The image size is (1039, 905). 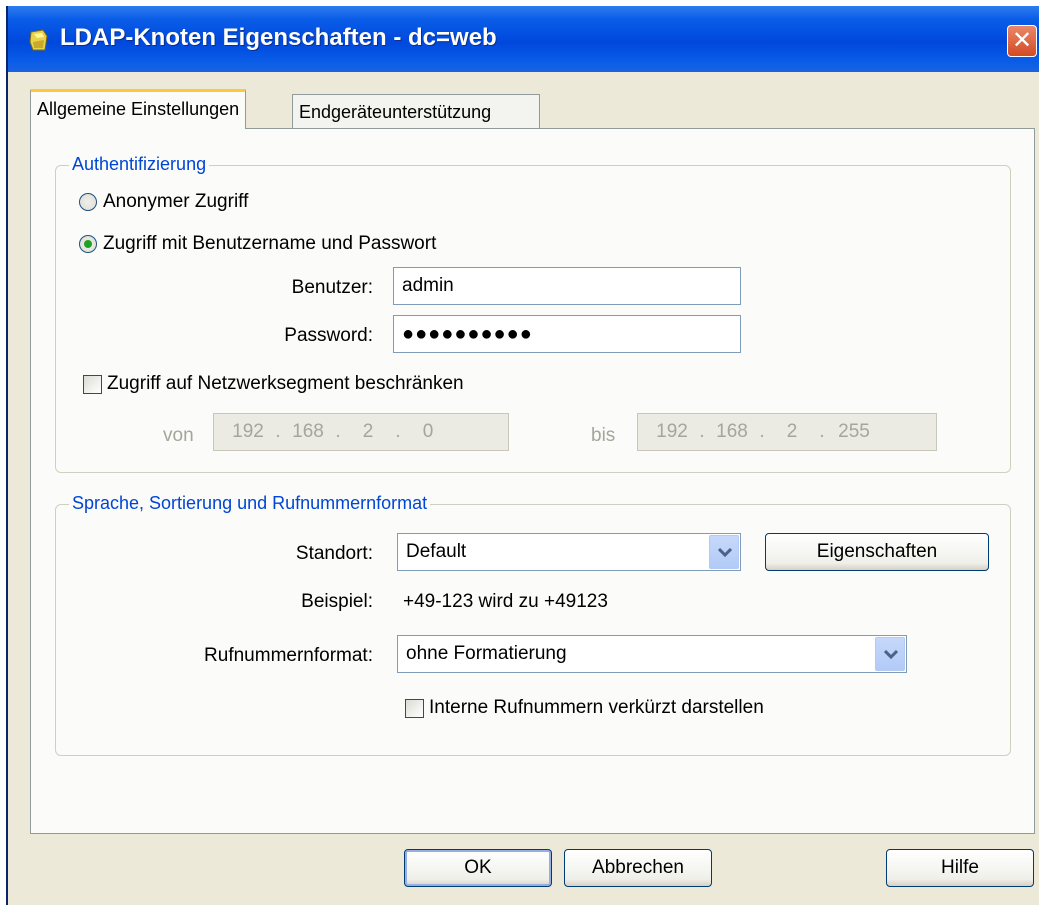 What do you see at coordinates (652, 654) in the screenshot?
I see `number-format-select: ohne Formatierung` at bounding box center [652, 654].